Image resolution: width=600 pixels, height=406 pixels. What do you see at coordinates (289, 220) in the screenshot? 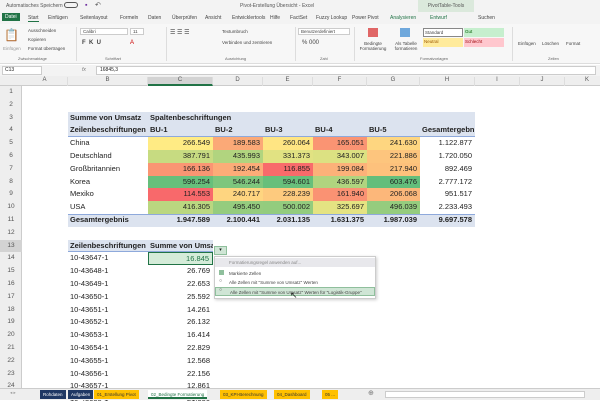
I see `grand-total-value: 2.031.135` at bounding box center [289, 220].